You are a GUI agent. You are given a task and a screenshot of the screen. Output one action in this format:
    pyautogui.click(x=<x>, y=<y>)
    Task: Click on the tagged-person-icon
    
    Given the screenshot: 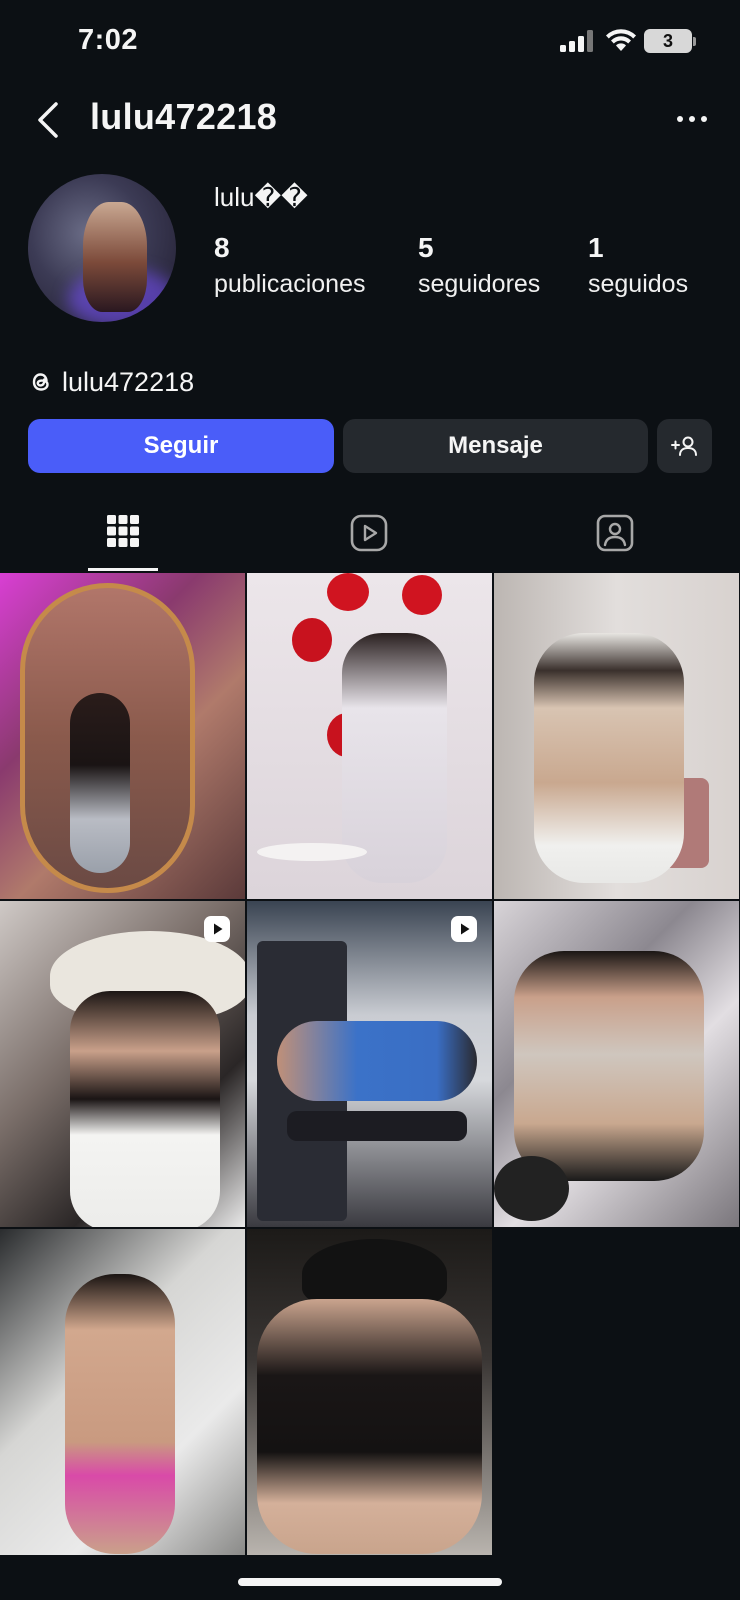 What is the action you would take?
    pyautogui.click(x=615, y=533)
    